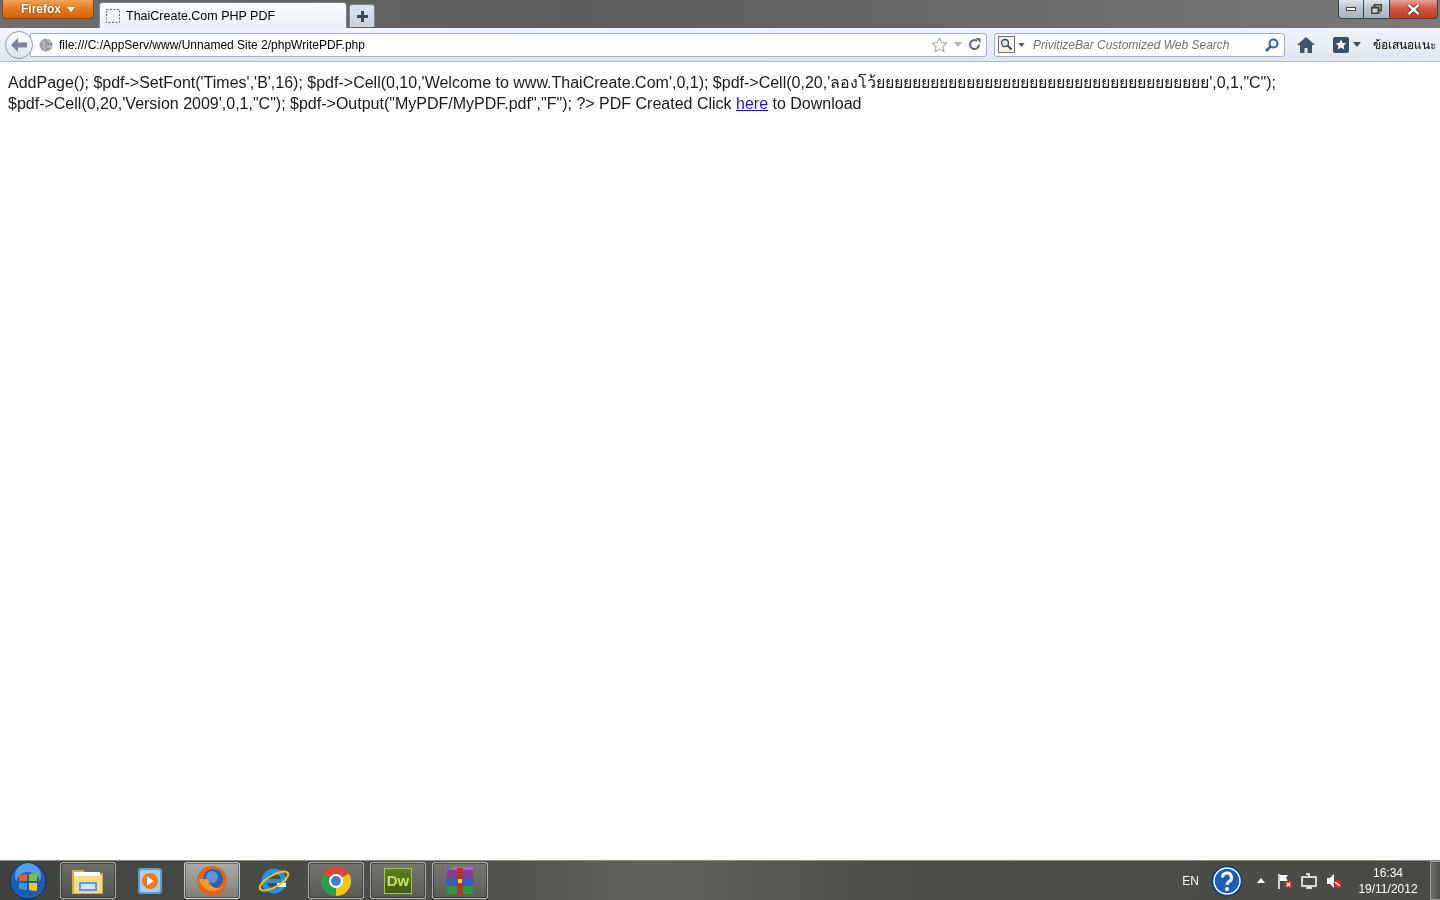 The image size is (1440, 900). I want to click on close-icon, so click(1413, 9).